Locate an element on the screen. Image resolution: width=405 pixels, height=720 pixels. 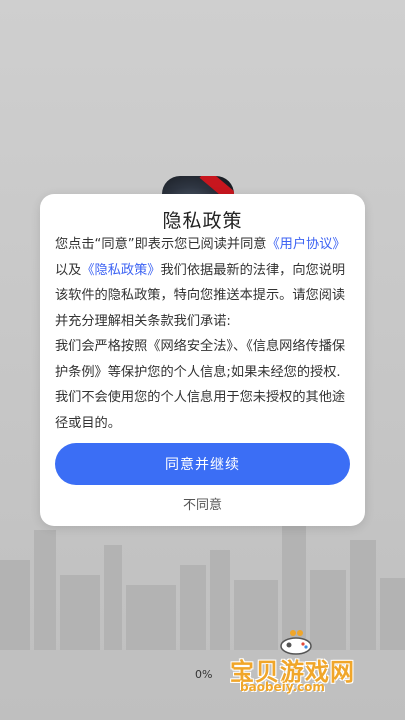
agree-and-continue-button: 同意并继续 is located at coordinates (202, 464).